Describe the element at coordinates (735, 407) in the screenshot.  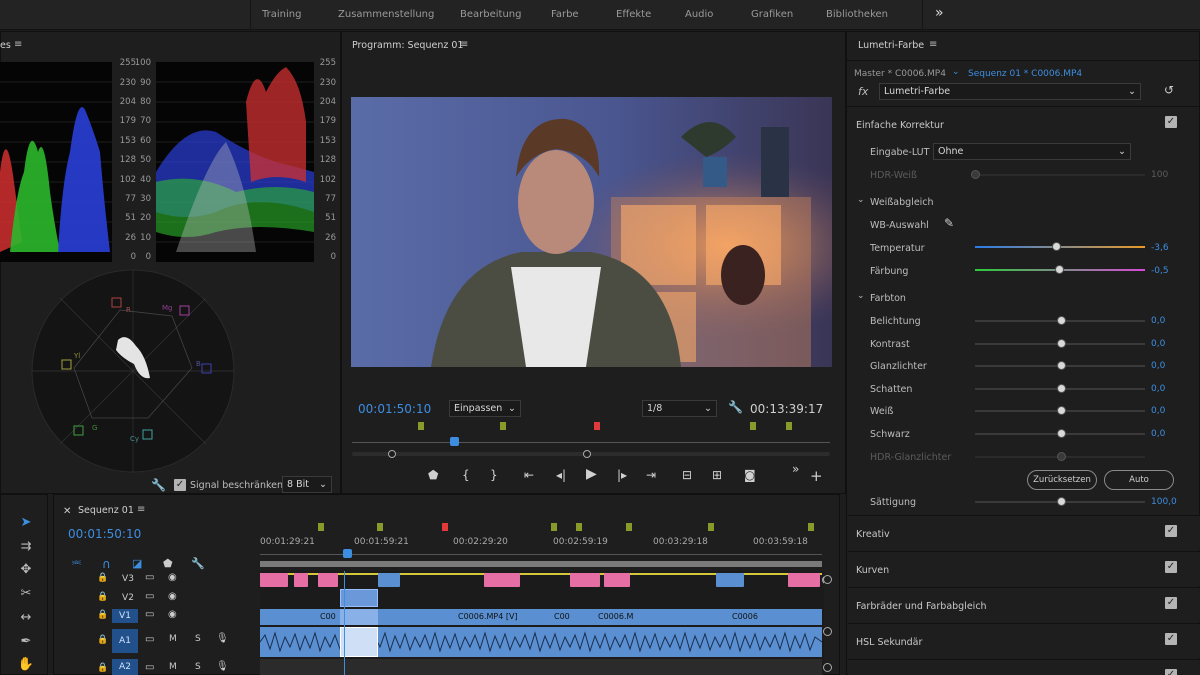
I see `settings-wrench-icon: 🔧` at that location.